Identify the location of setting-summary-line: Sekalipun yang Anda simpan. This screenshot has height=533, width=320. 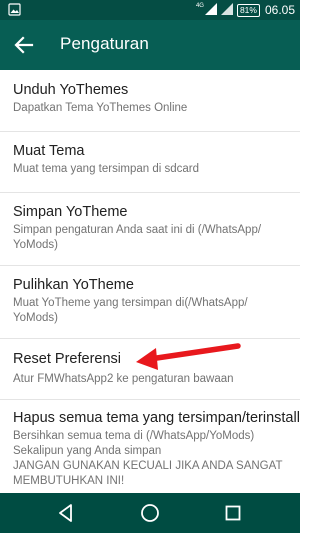
(87, 451).